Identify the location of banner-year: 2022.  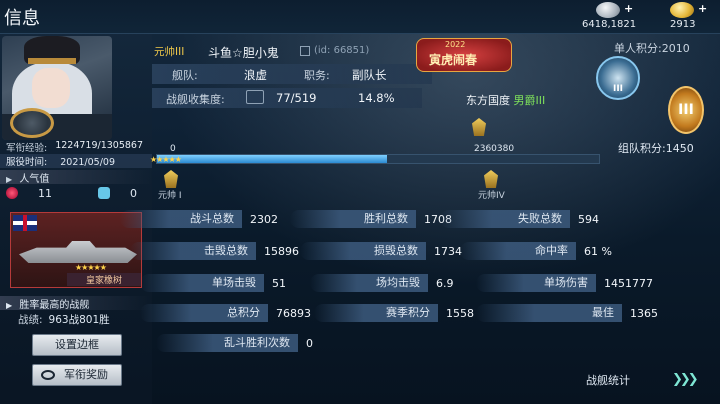
(455, 44).